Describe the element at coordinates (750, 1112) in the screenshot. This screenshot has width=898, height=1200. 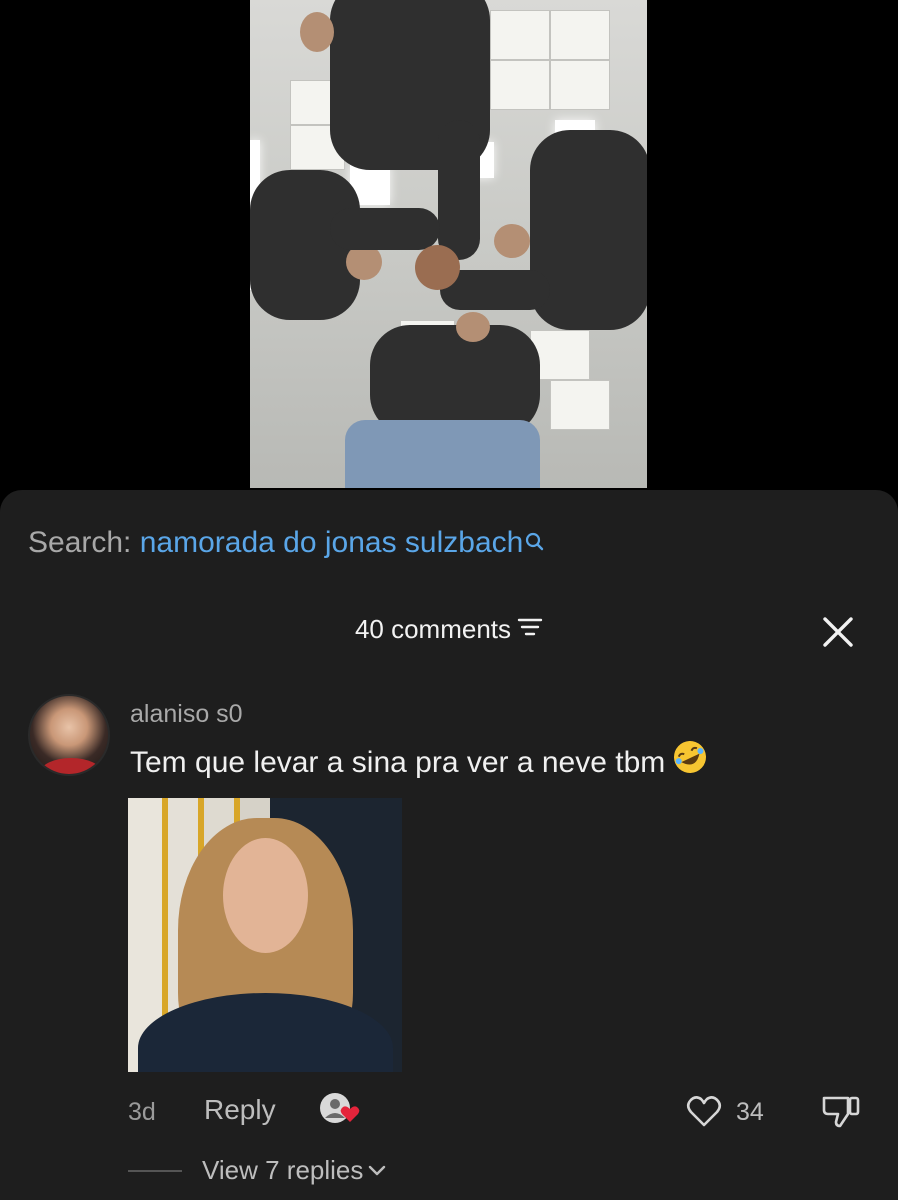
I see `like-count: 34` at that location.